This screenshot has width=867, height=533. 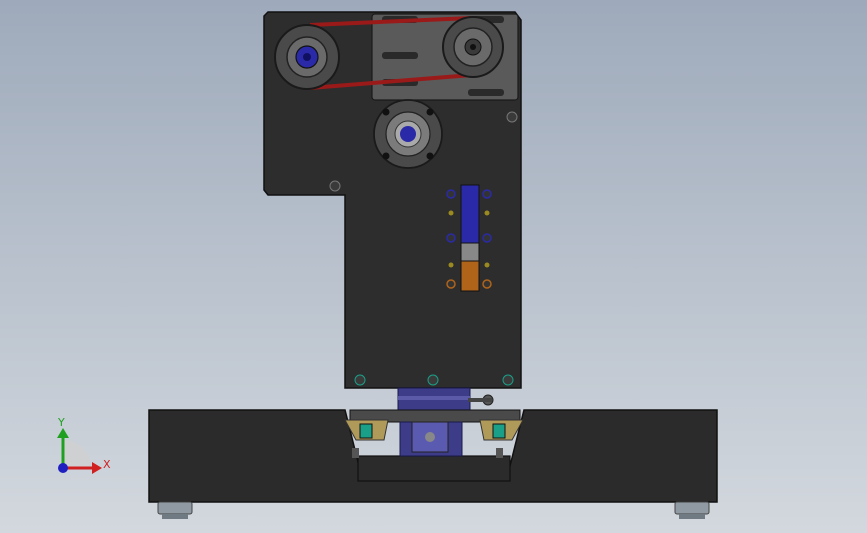 I want to click on base-platform, so click(x=433, y=456).